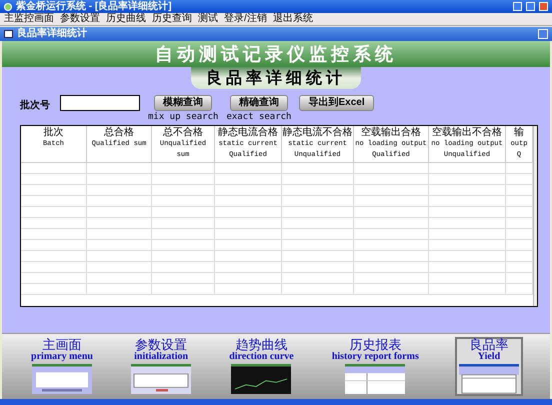 The image size is (552, 405). Describe the element at coordinates (261, 345) in the screenshot. I see `nav-label-zh: 趋势曲线` at that location.